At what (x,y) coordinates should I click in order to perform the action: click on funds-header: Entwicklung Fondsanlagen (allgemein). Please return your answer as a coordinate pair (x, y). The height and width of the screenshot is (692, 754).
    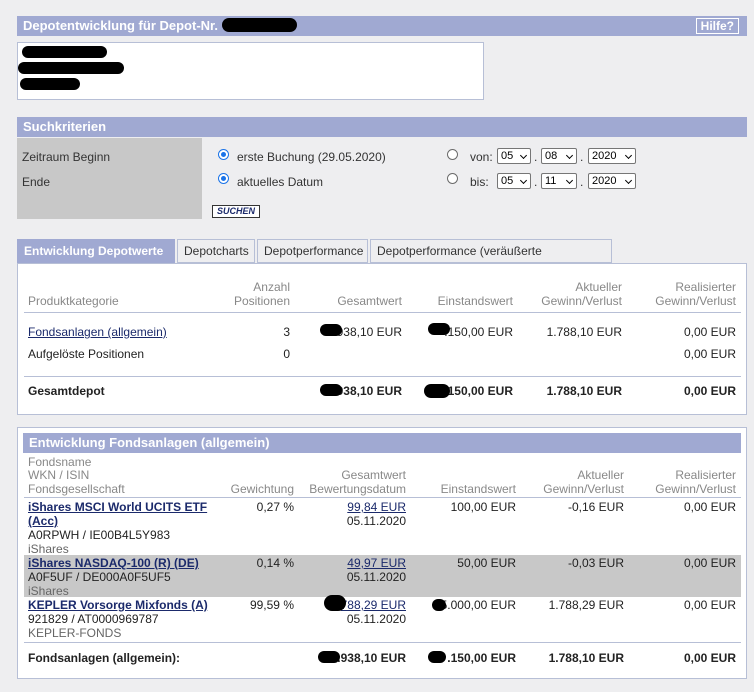
    Looking at the image, I should click on (382, 443).